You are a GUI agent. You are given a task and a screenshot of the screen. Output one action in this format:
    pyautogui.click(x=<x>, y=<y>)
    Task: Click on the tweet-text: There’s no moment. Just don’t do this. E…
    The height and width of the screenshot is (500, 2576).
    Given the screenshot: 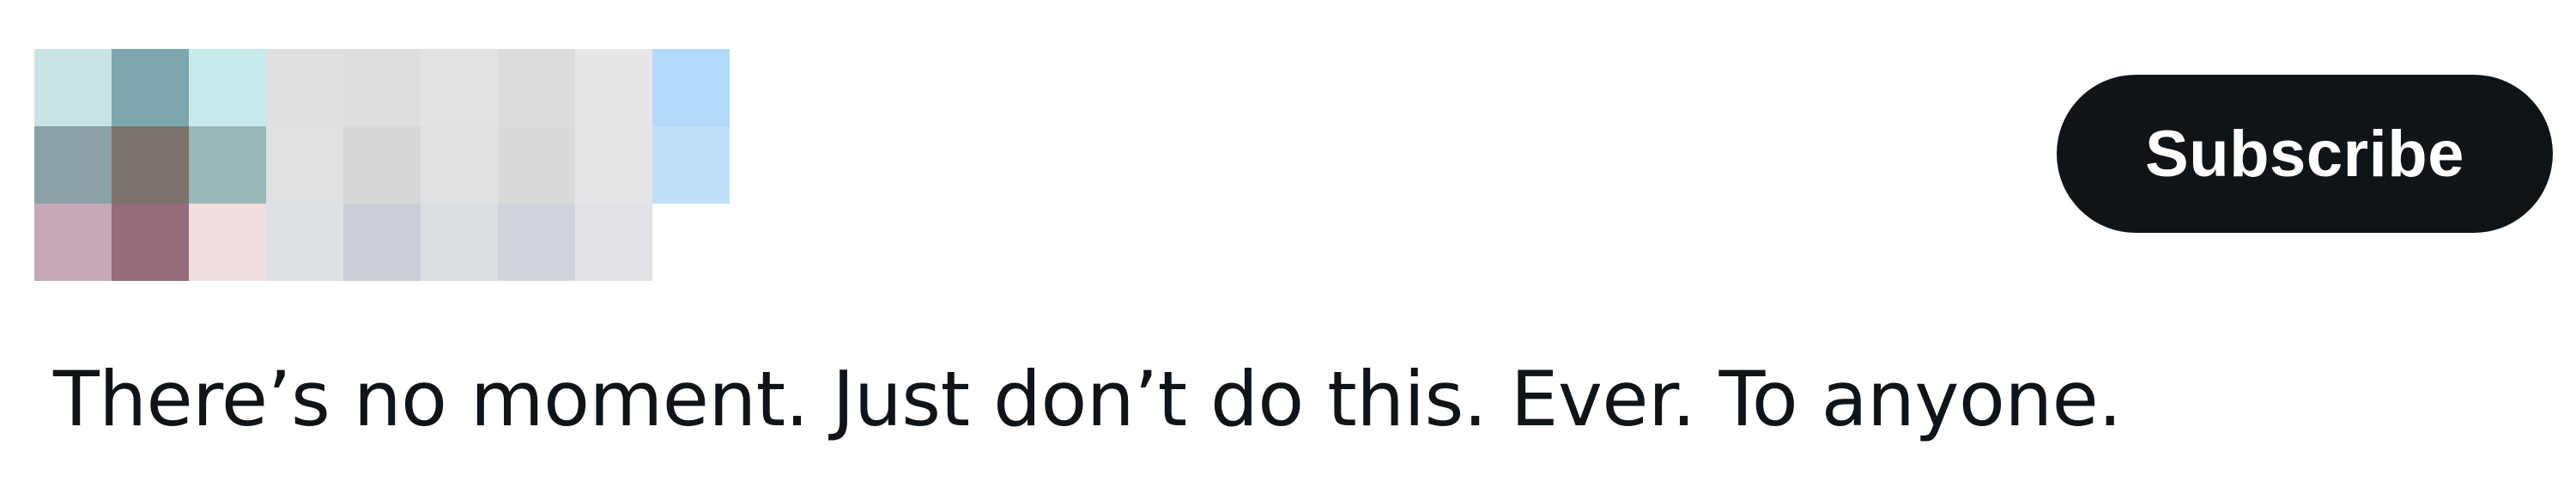 What is the action you would take?
    pyautogui.click(x=1087, y=399)
    